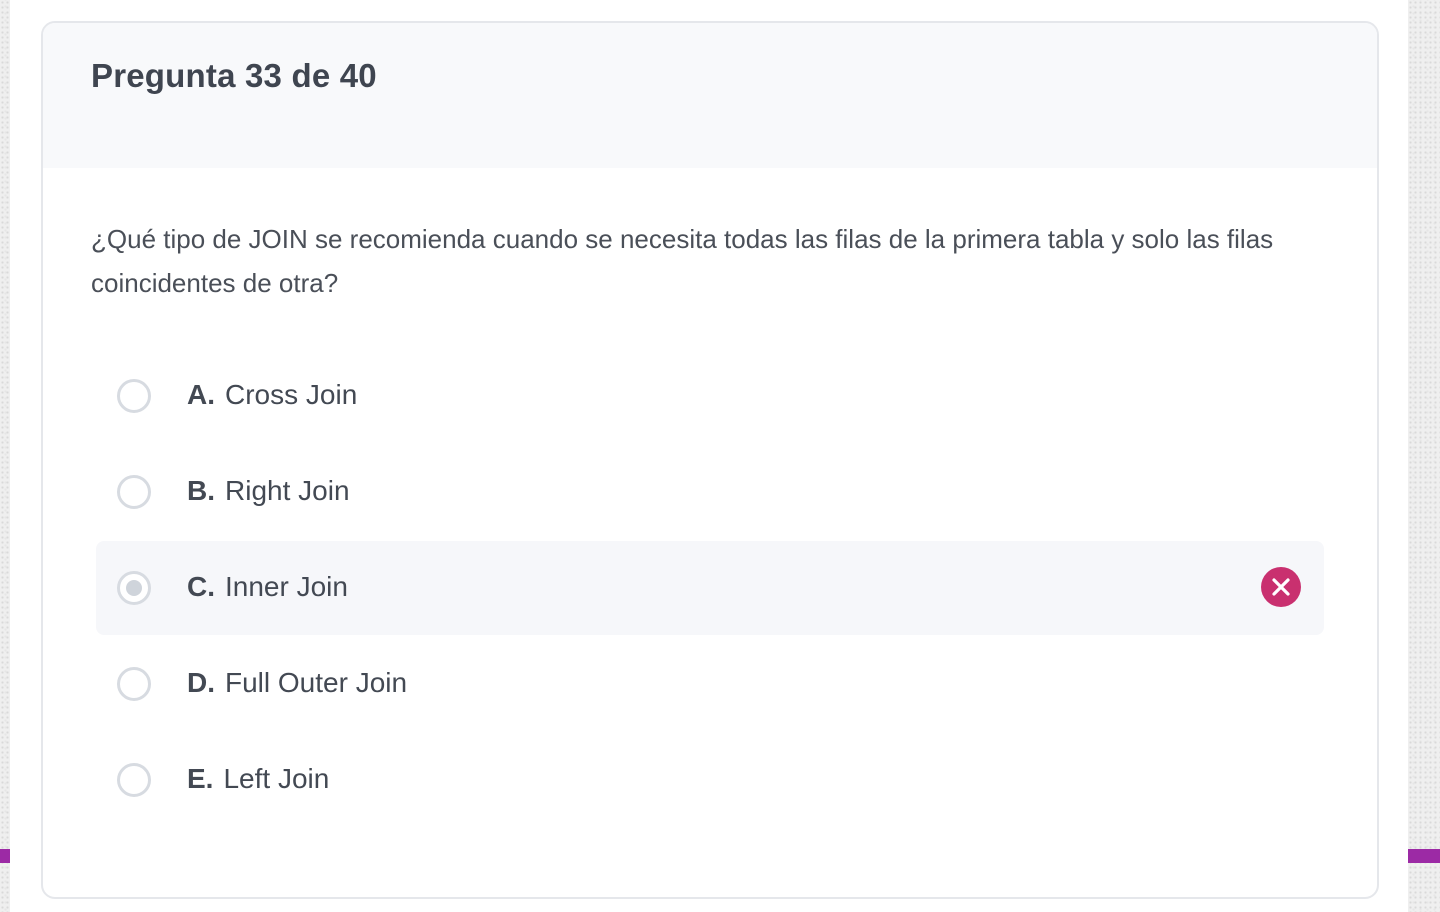  What do you see at coordinates (710, 684) in the screenshot?
I see `answer-option-d: D. Full Outer Join` at bounding box center [710, 684].